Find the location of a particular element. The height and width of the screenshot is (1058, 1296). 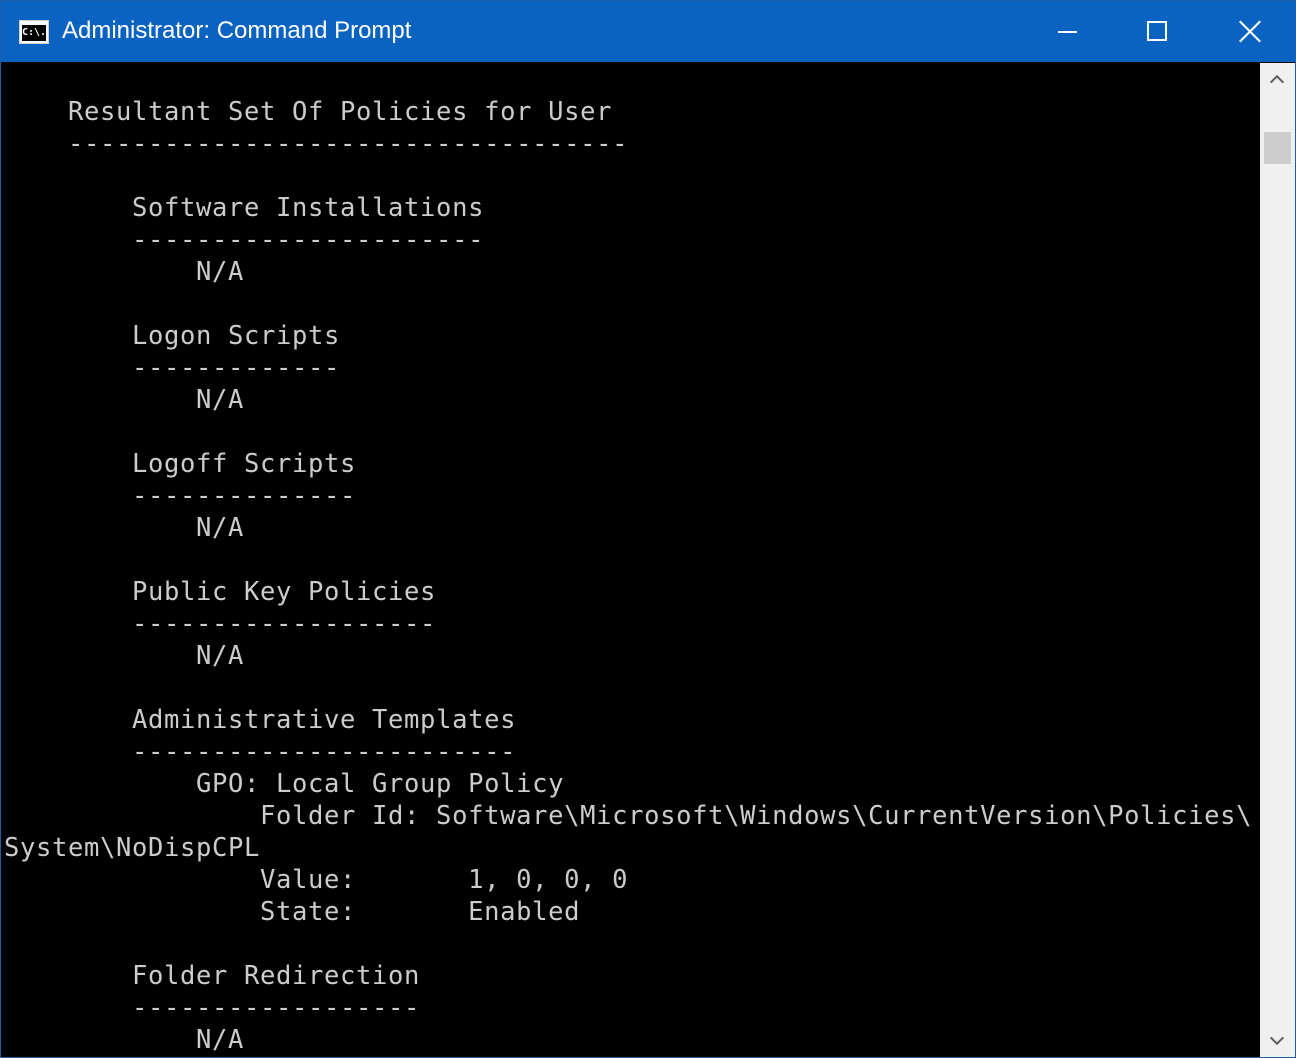

window-title: Administrator: Command Prompt is located at coordinates (237, 30).